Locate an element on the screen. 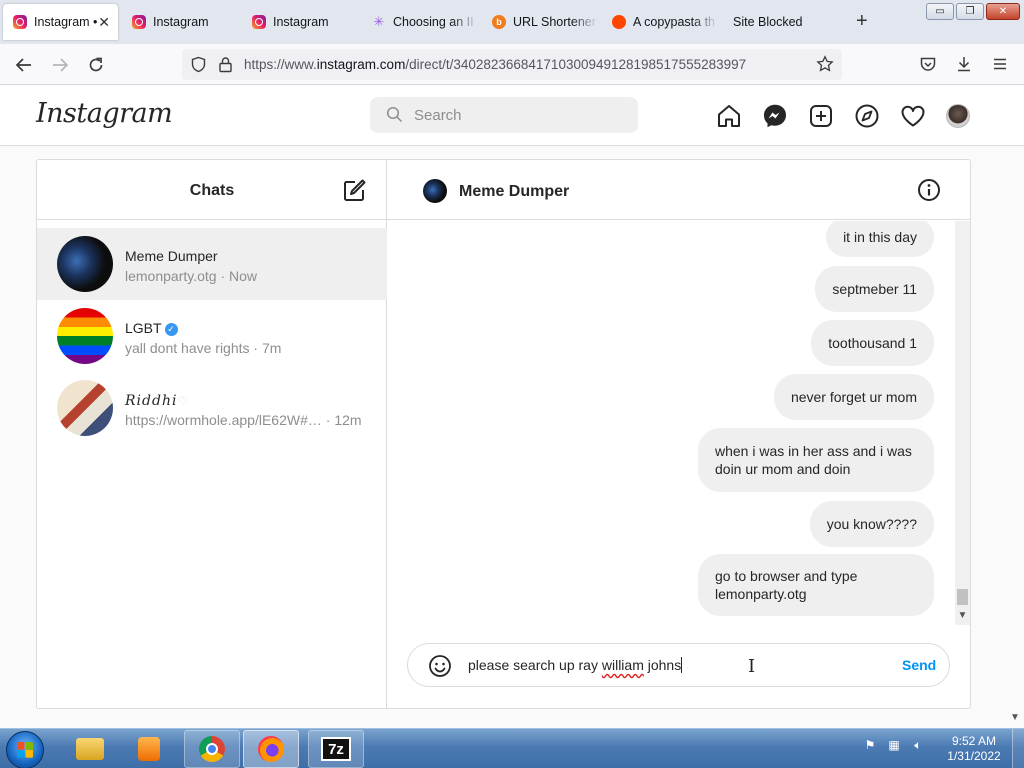  new-tab-button: + is located at coordinates (862, 21).